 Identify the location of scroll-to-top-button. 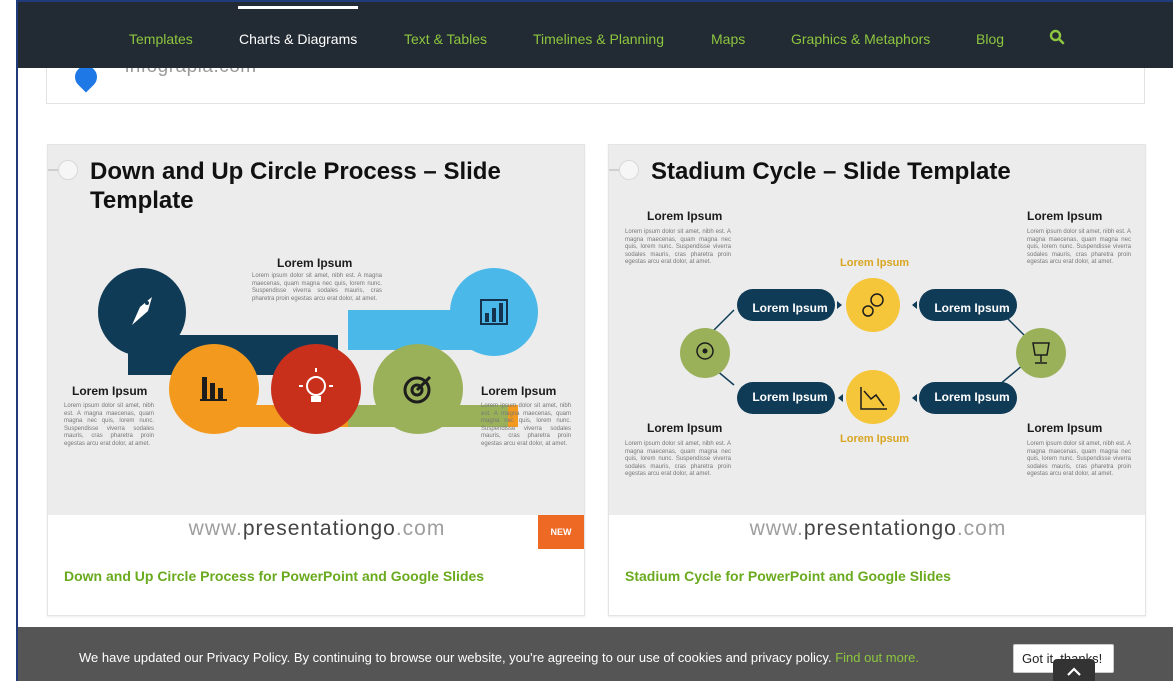
(1074, 670).